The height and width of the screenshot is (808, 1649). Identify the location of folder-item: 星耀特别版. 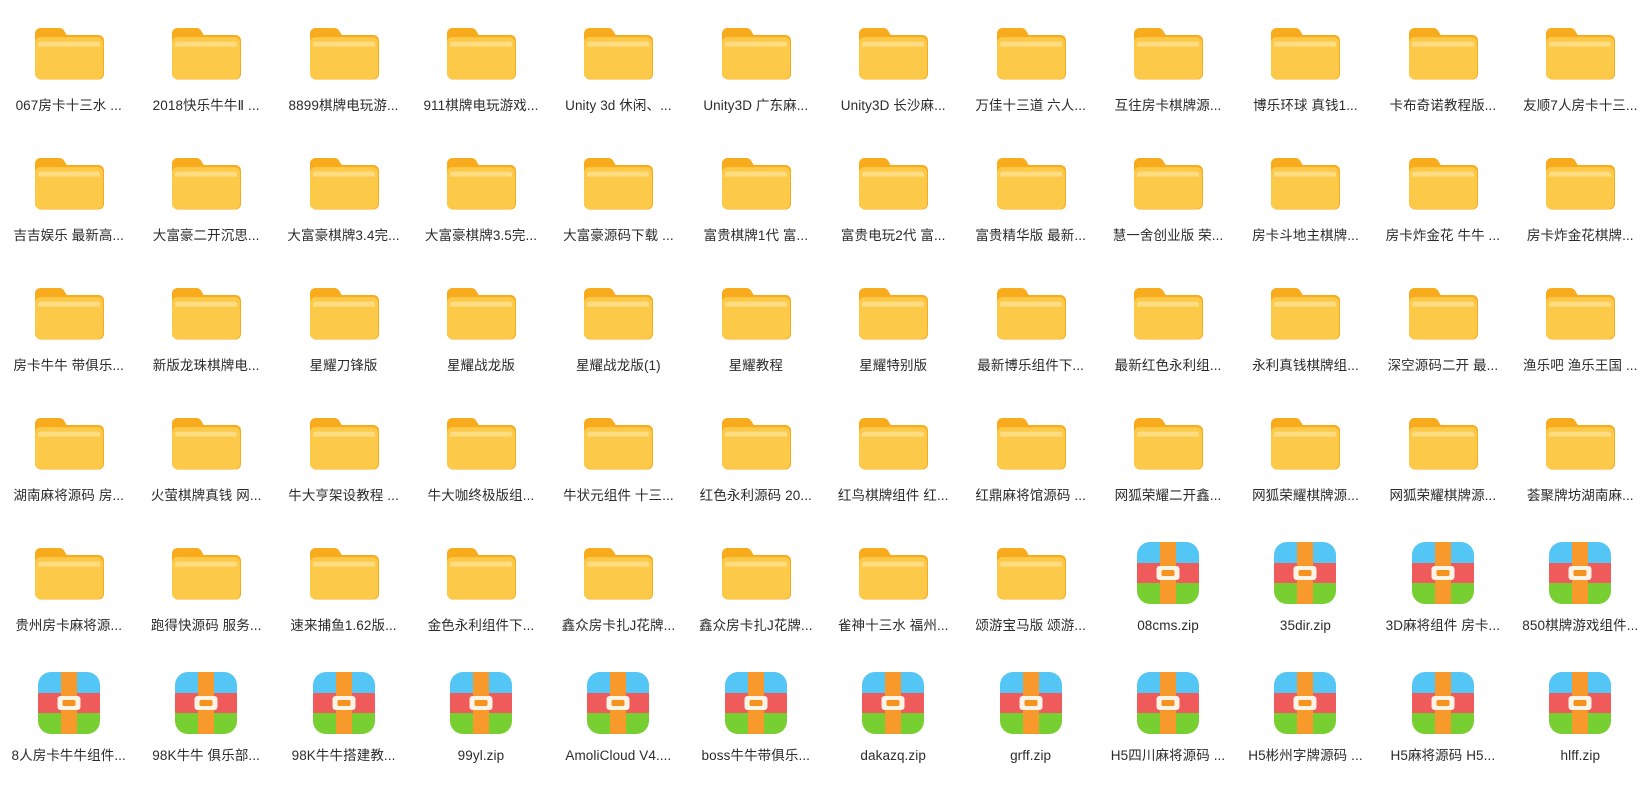
(893, 333).